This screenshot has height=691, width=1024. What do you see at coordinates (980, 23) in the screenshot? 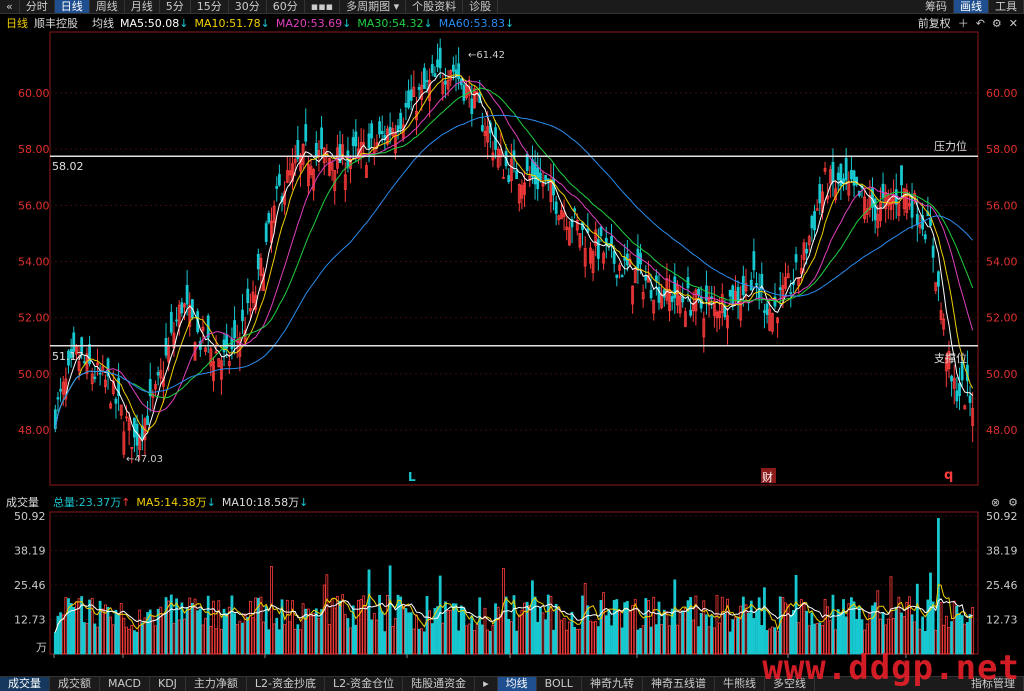
I see `undo-icon: ↶` at bounding box center [980, 23].